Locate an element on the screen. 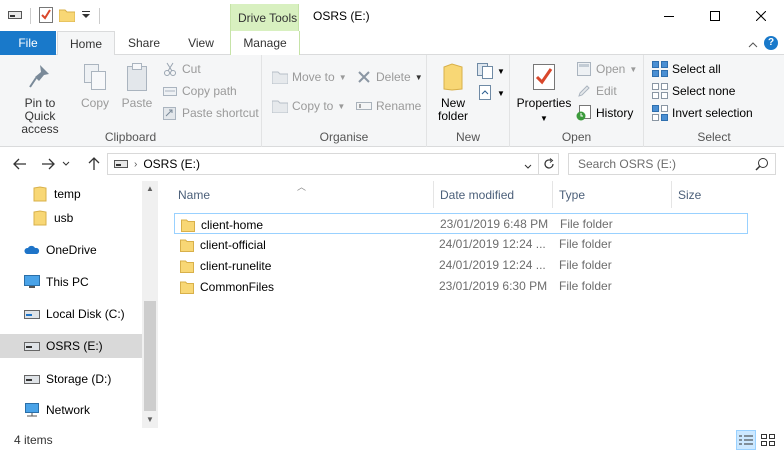 The height and width of the screenshot is (452, 784). properties-label: Properties is located at coordinates (544, 103).